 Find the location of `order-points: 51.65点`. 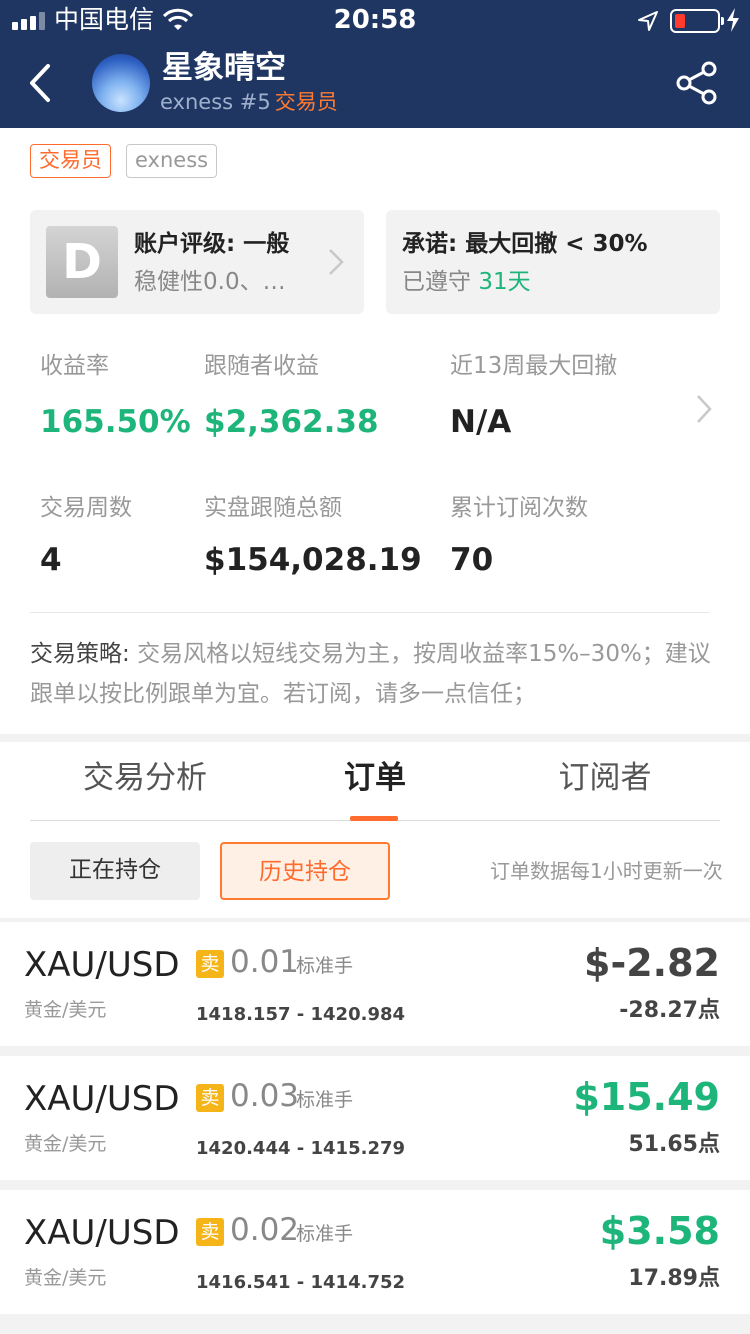

order-points: 51.65点 is located at coordinates (674, 1144).